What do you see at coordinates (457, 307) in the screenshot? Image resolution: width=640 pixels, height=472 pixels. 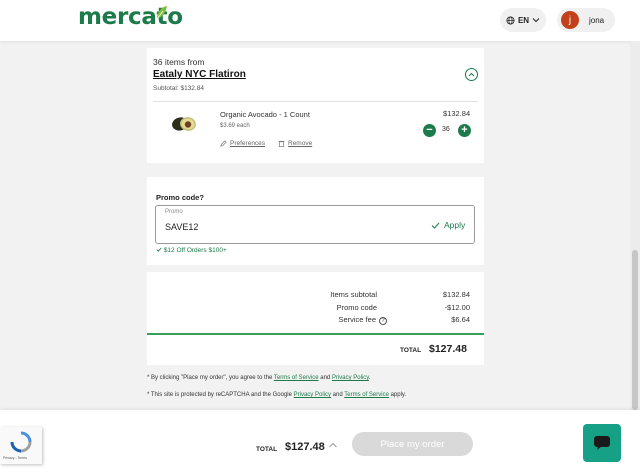 I see `promo-code-value: -$12.00` at bounding box center [457, 307].